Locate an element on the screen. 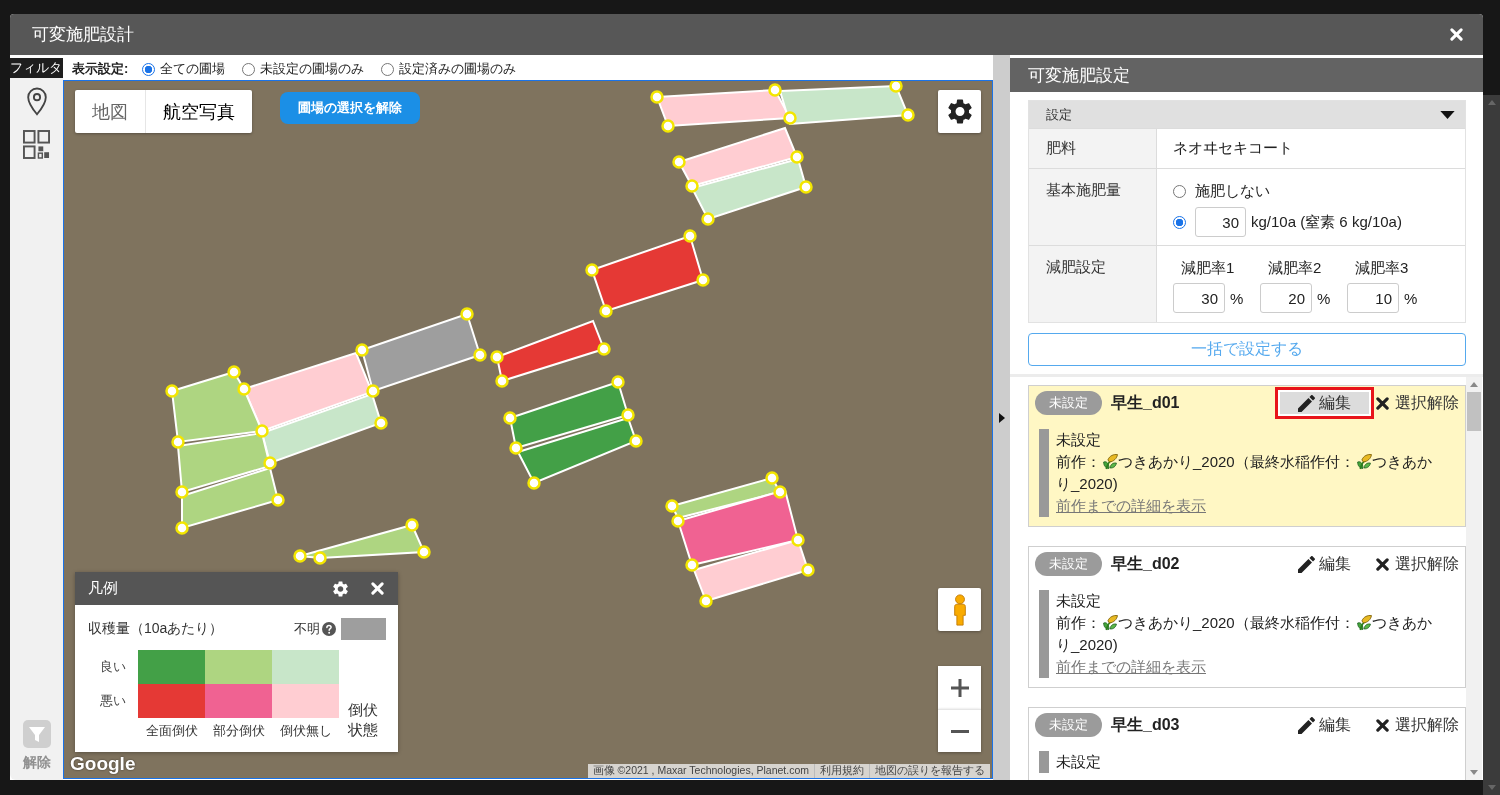 This screenshot has height=795, width=1500. scroll-up-arrow-icon is located at coordinates (1474, 384).